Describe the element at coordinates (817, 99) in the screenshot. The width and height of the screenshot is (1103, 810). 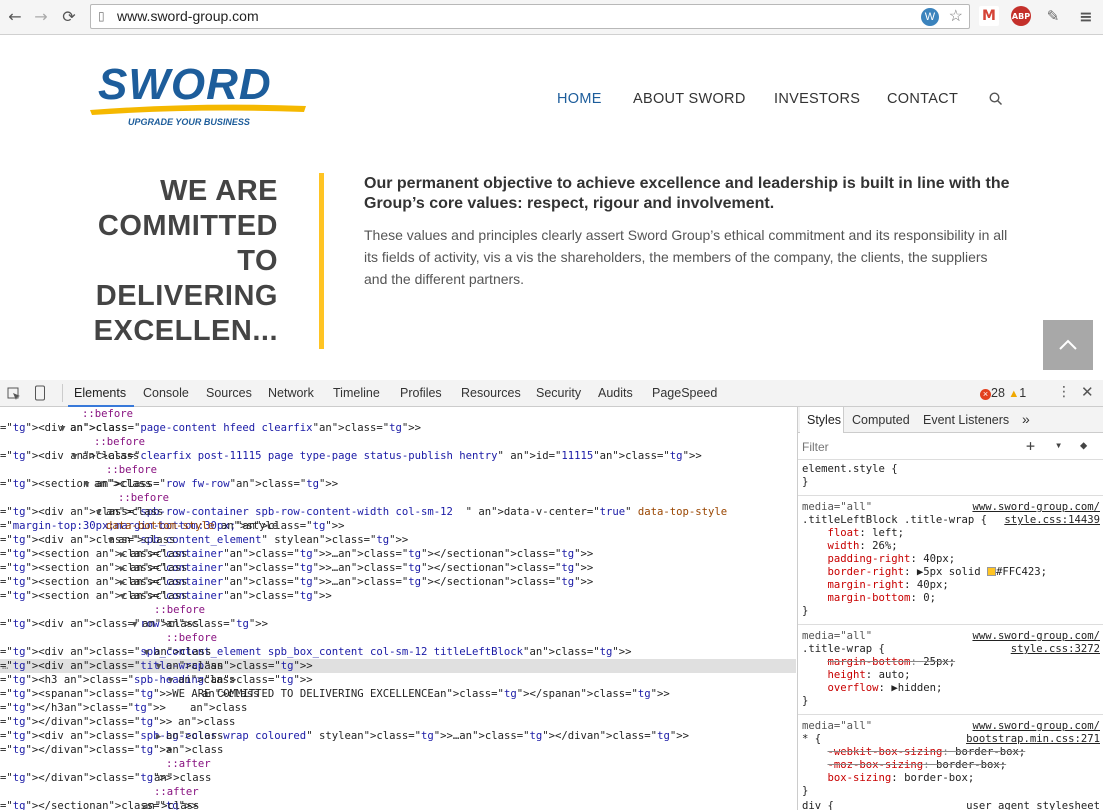
I see `nav-investors: INVESTORS` at that location.